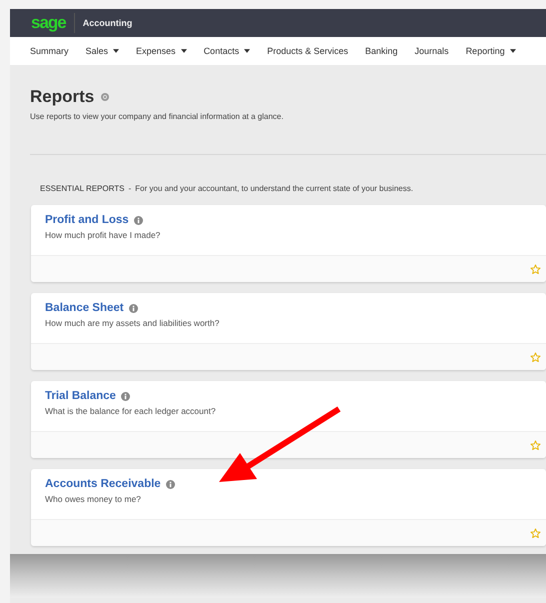 This screenshot has width=546, height=603. I want to click on nav-item: Banking, so click(381, 51).